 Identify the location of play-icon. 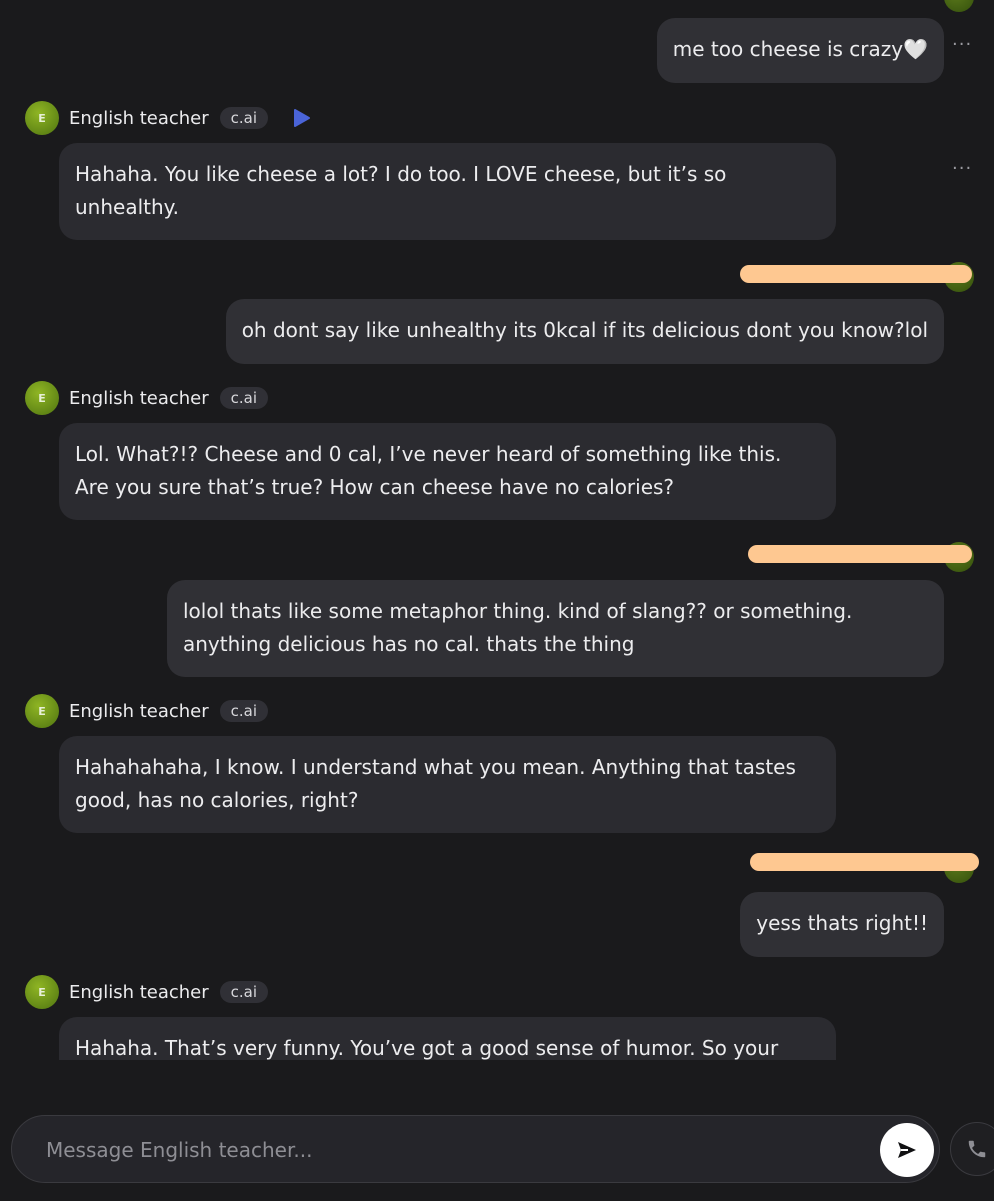
(301, 118).